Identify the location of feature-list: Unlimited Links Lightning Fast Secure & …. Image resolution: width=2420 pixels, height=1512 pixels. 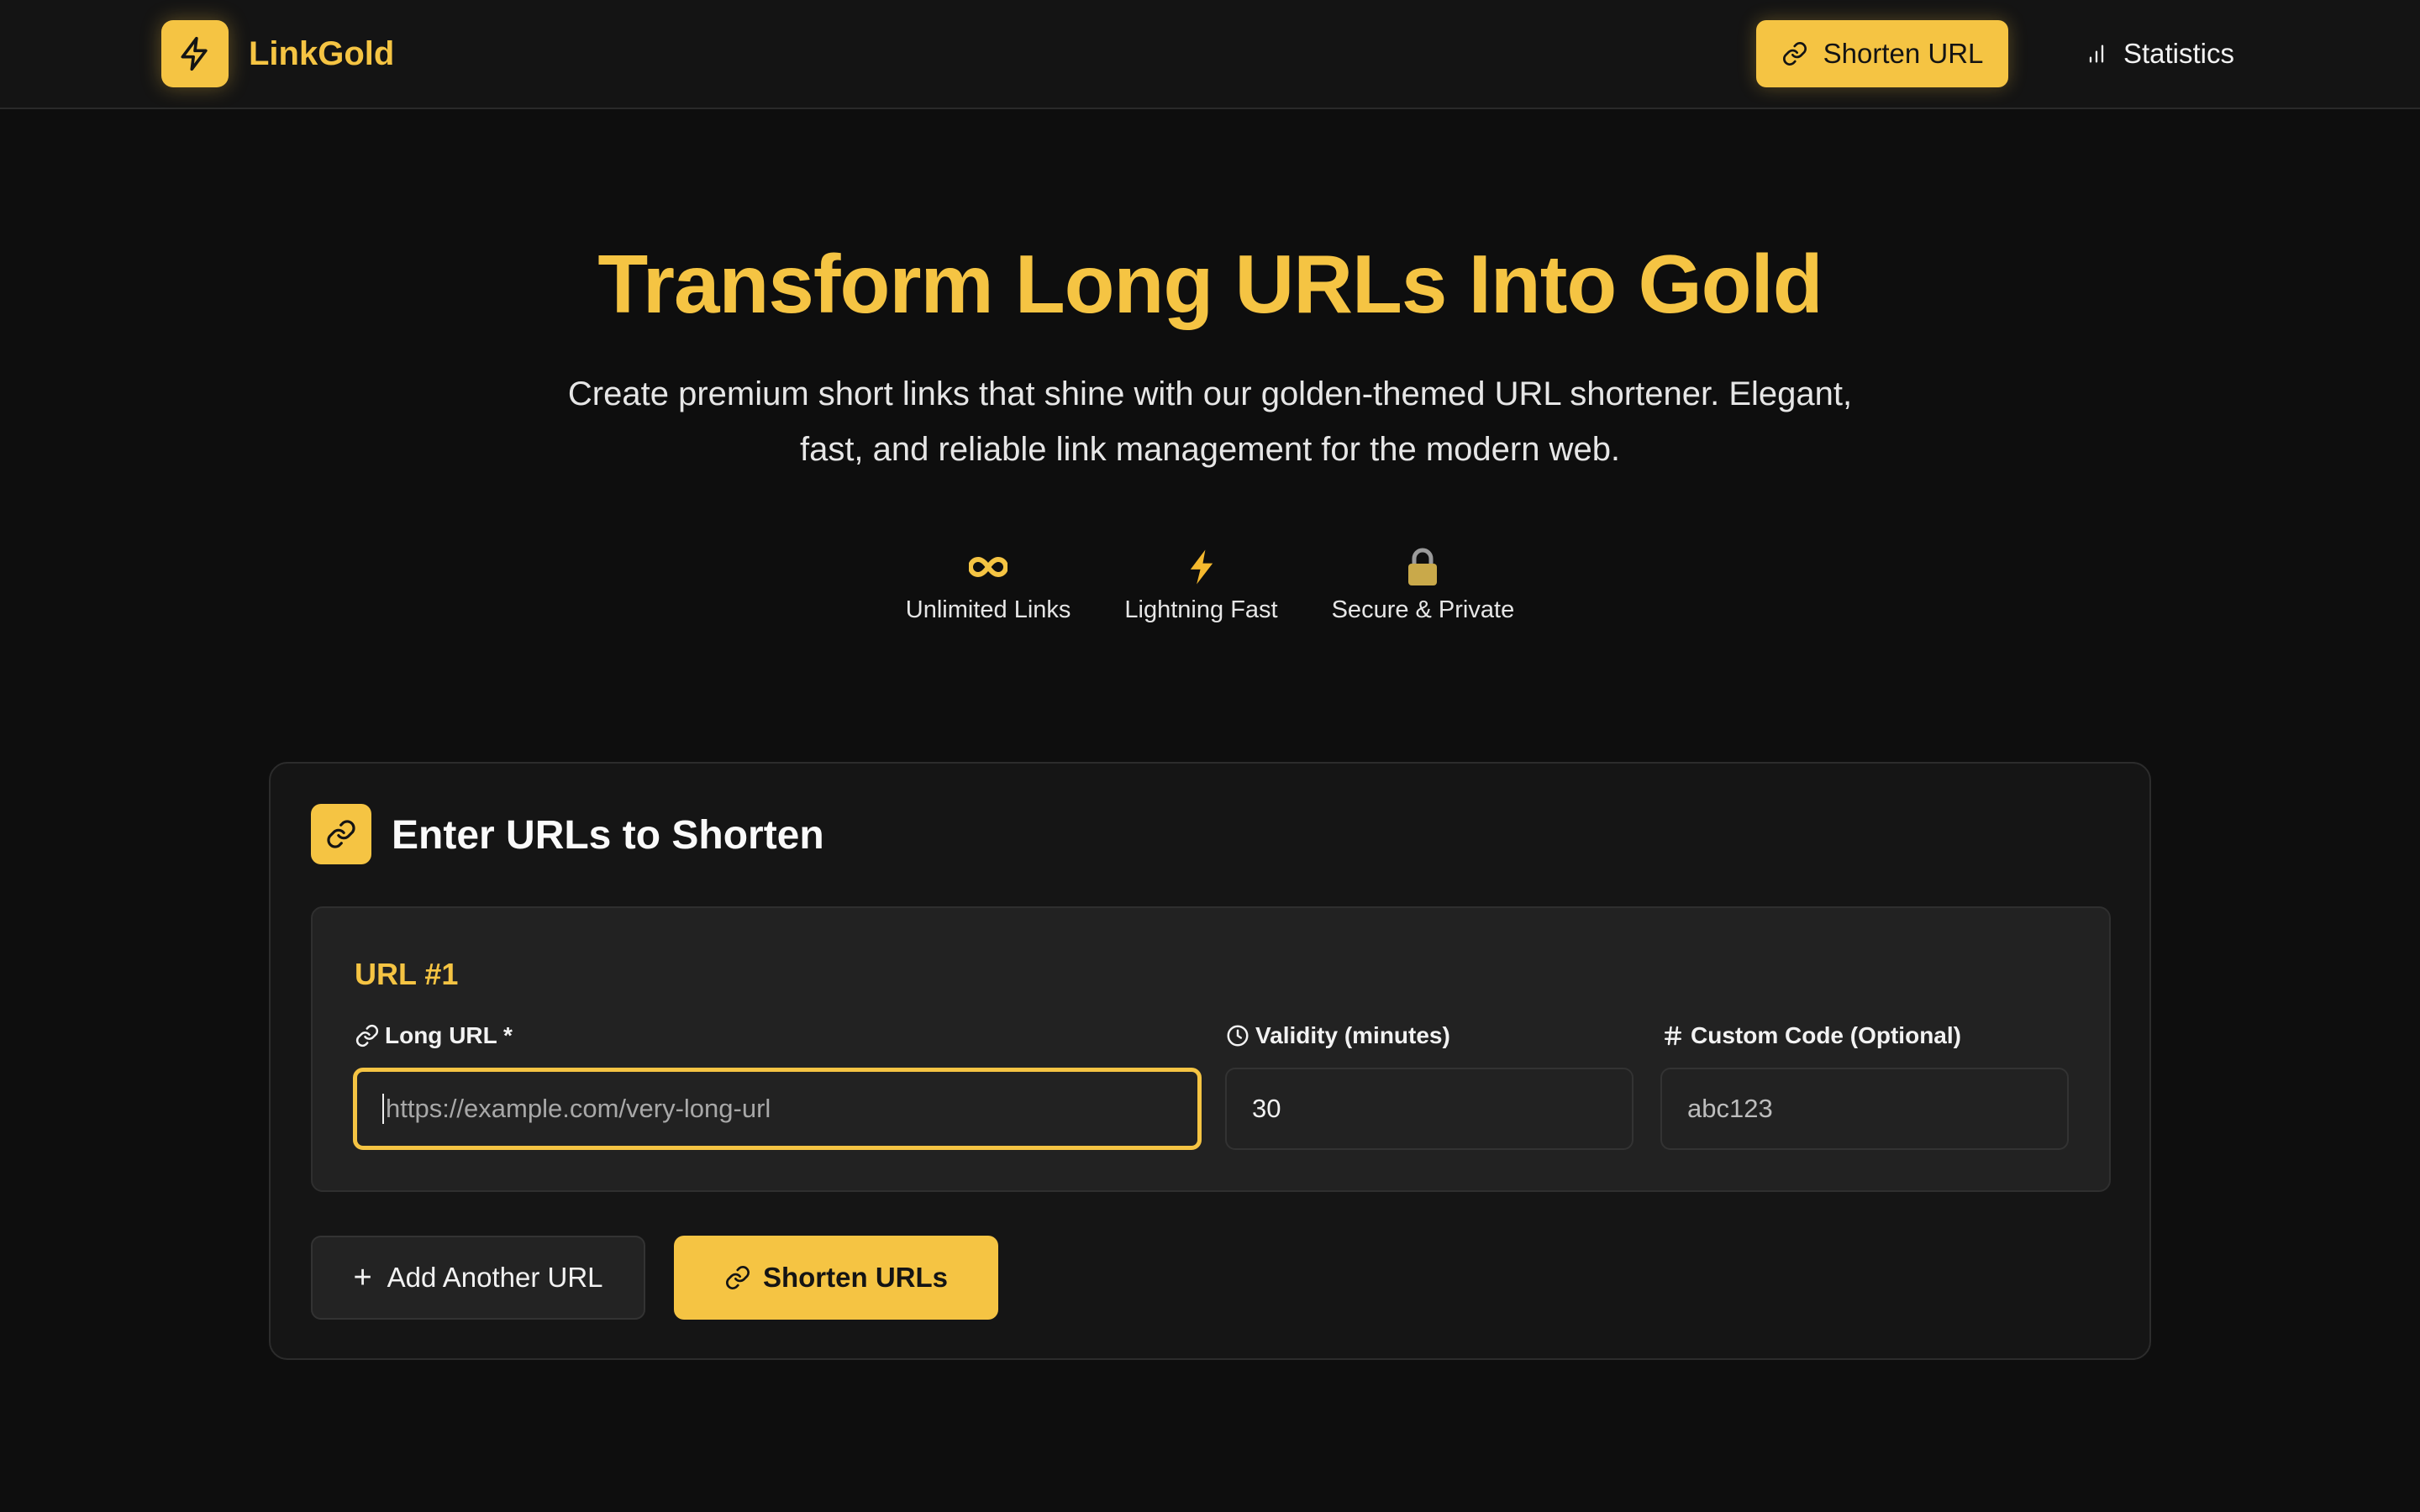
(1210, 585).